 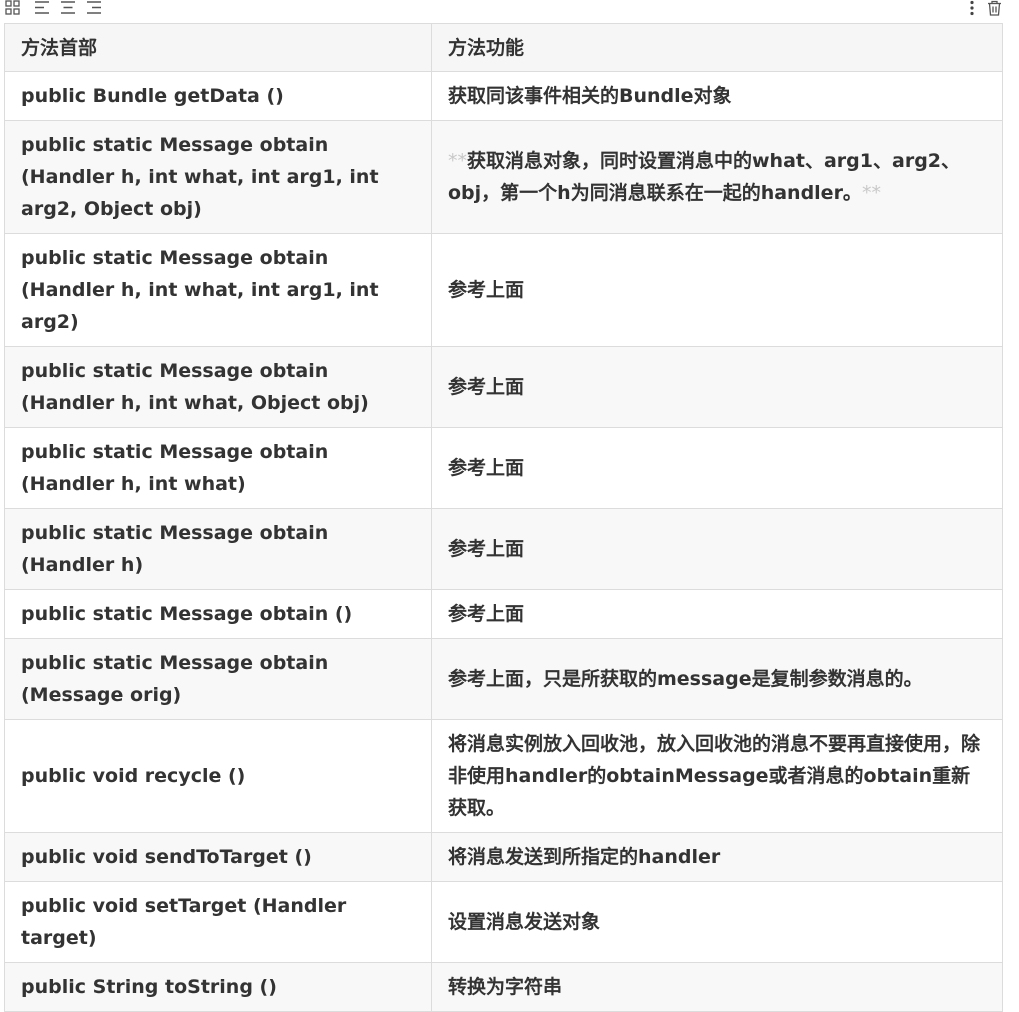 I want to click on table-row: public String toString () 转换为字符串, so click(x=503, y=987).